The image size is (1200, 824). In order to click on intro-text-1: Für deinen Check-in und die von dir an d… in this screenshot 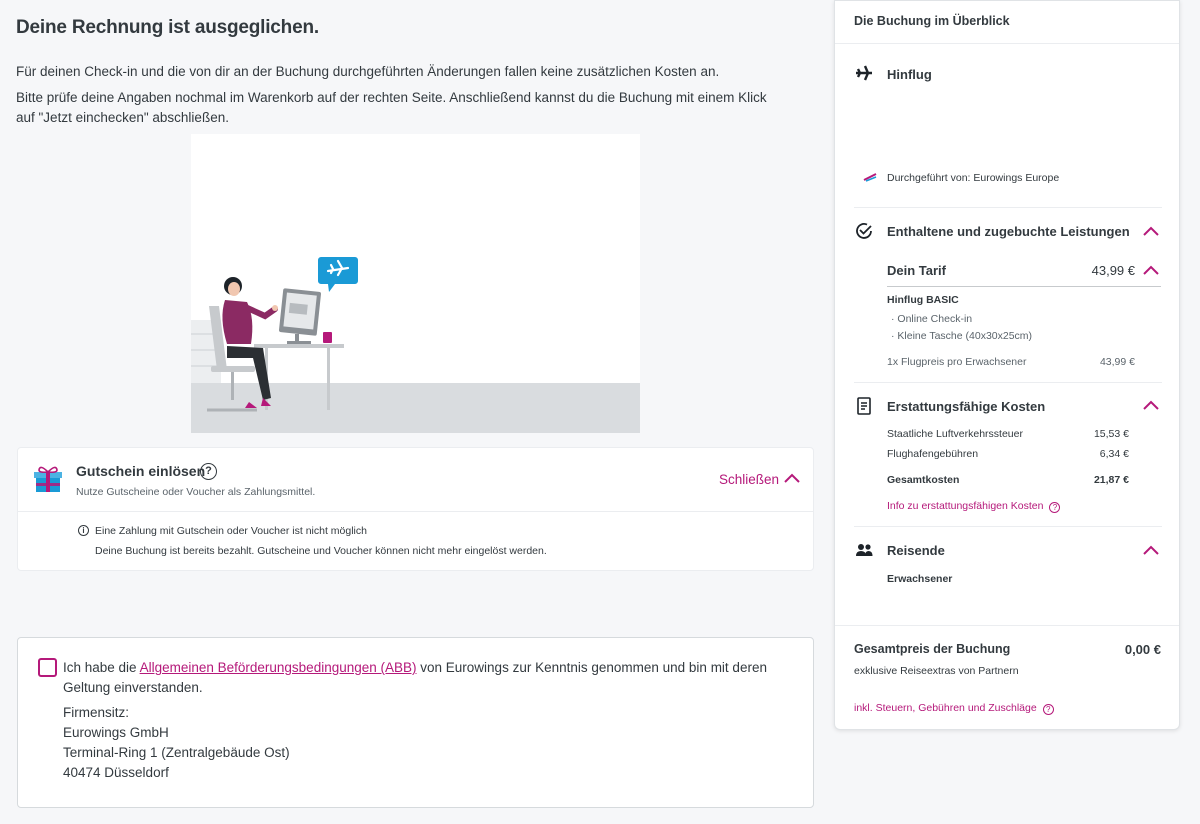, I will do `click(368, 71)`.